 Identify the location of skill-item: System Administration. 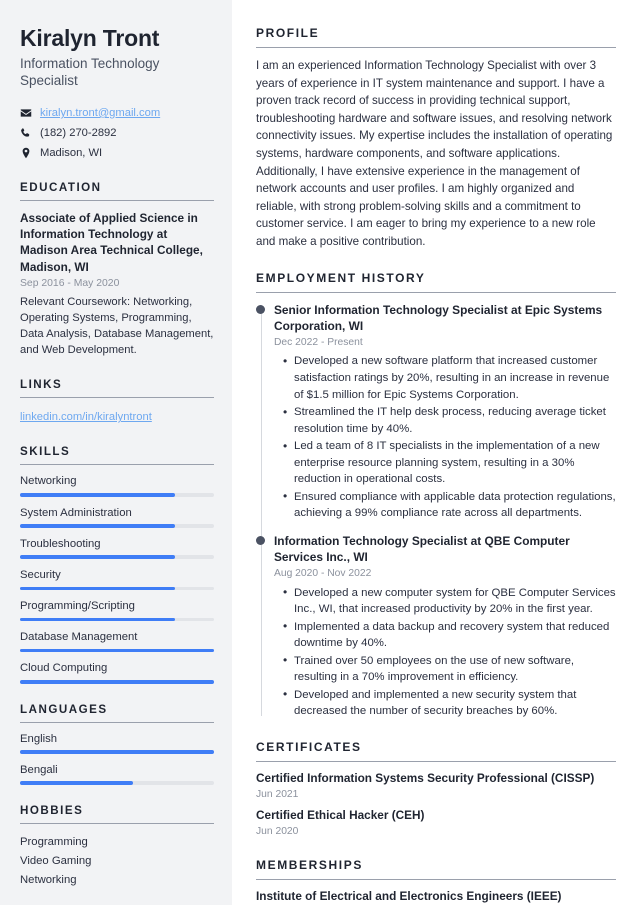
(117, 517).